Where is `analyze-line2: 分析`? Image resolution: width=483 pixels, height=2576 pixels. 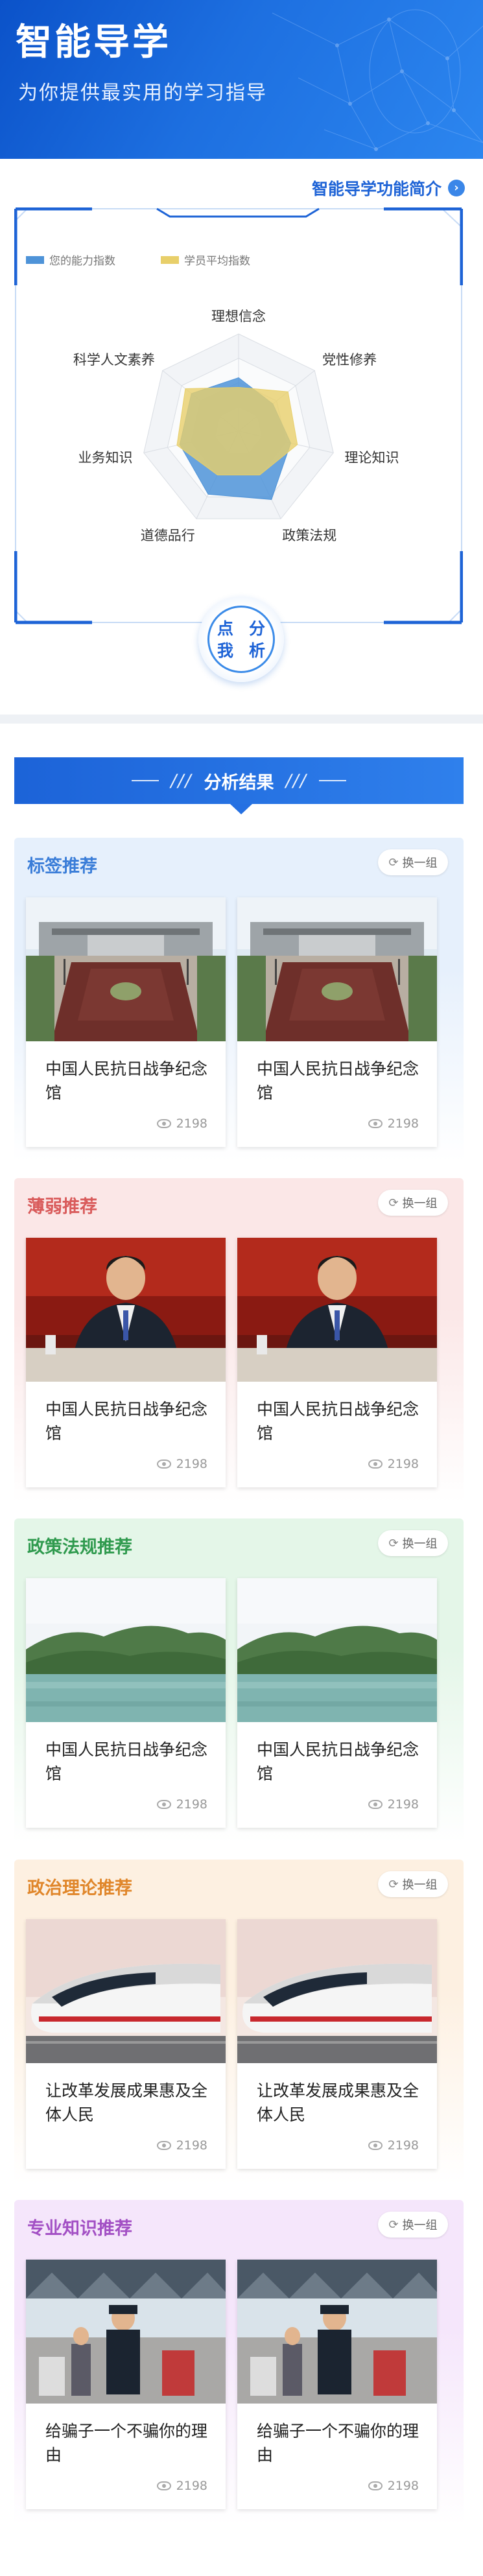 analyze-line2: 分析 is located at coordinates (257, 640).